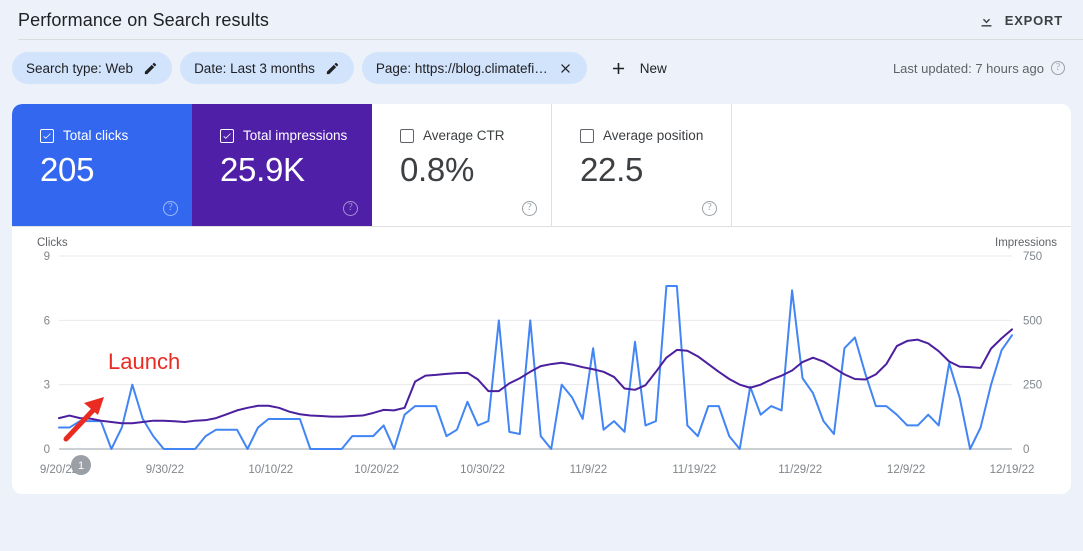  Describe the element at coordinates (800, 470) in the screenshot. I see `svg-text: 11/29/22` at that location.